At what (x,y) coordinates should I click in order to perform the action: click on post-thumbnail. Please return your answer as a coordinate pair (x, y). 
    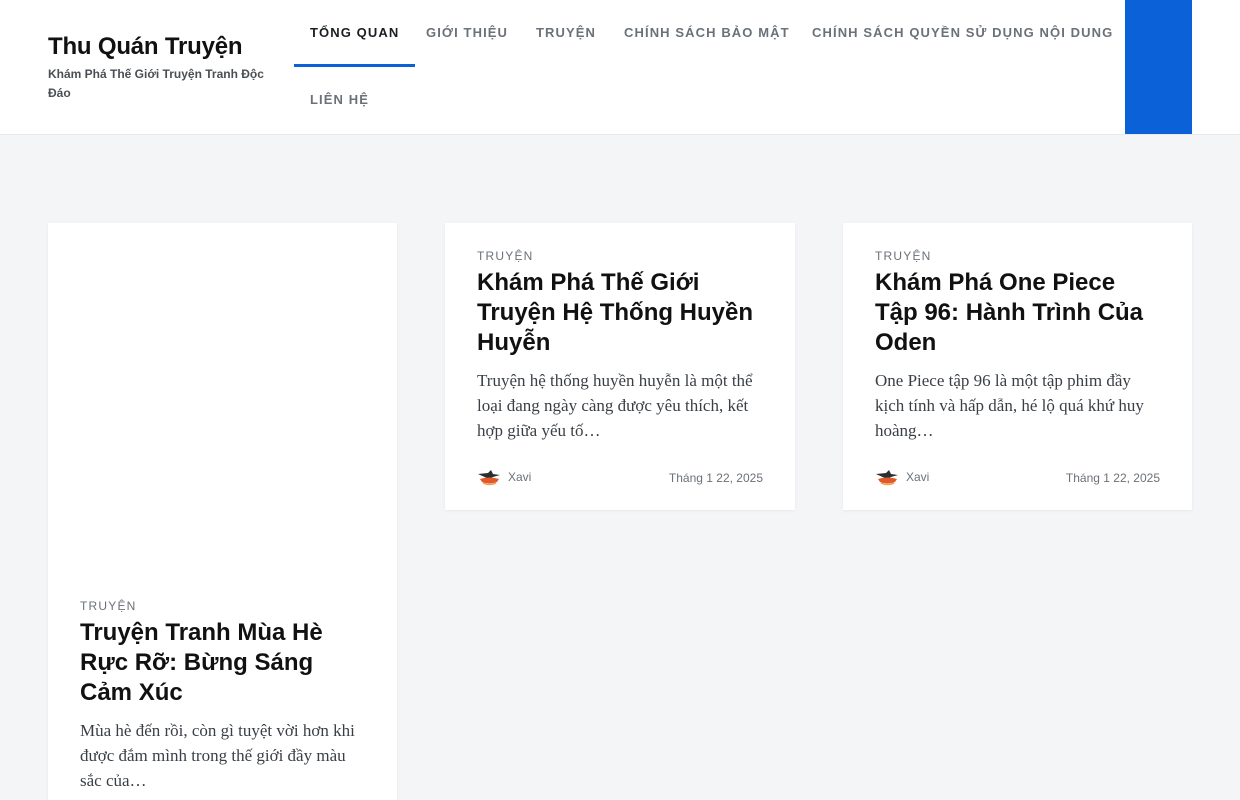
    Looking at the image, I should click on (222, 403).